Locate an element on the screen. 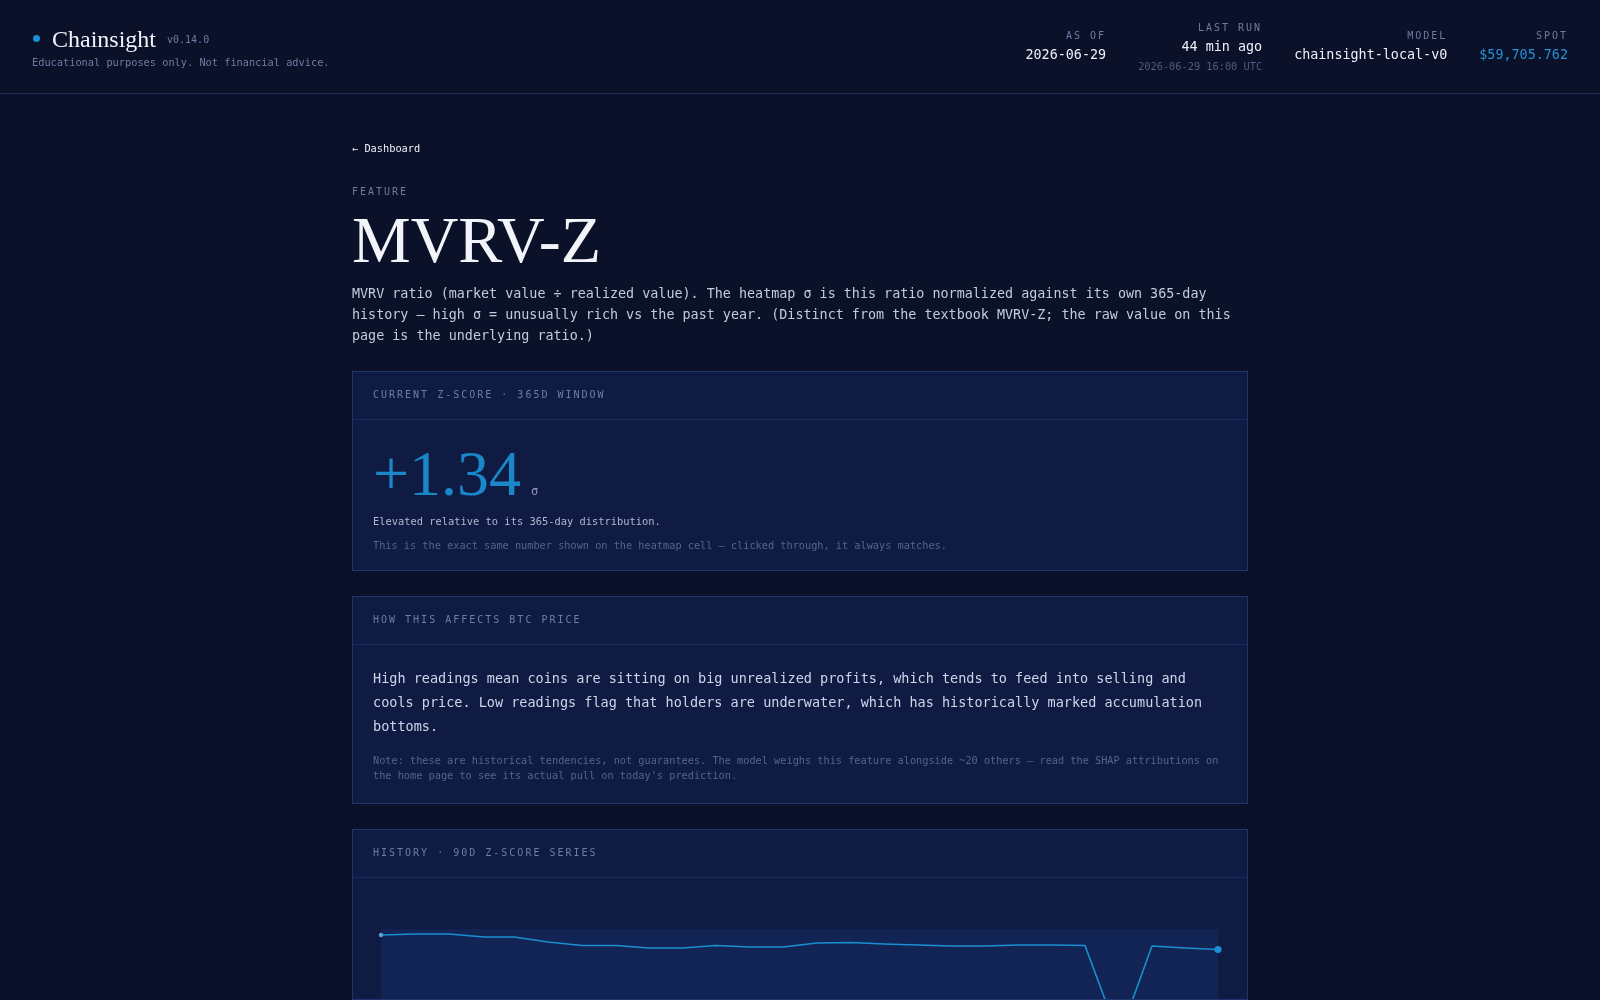 The height and width of the screenshot is (1000, 1600). score-summary: Elevated relative to its 365-day distribution. is located at coordinates (517, 521).